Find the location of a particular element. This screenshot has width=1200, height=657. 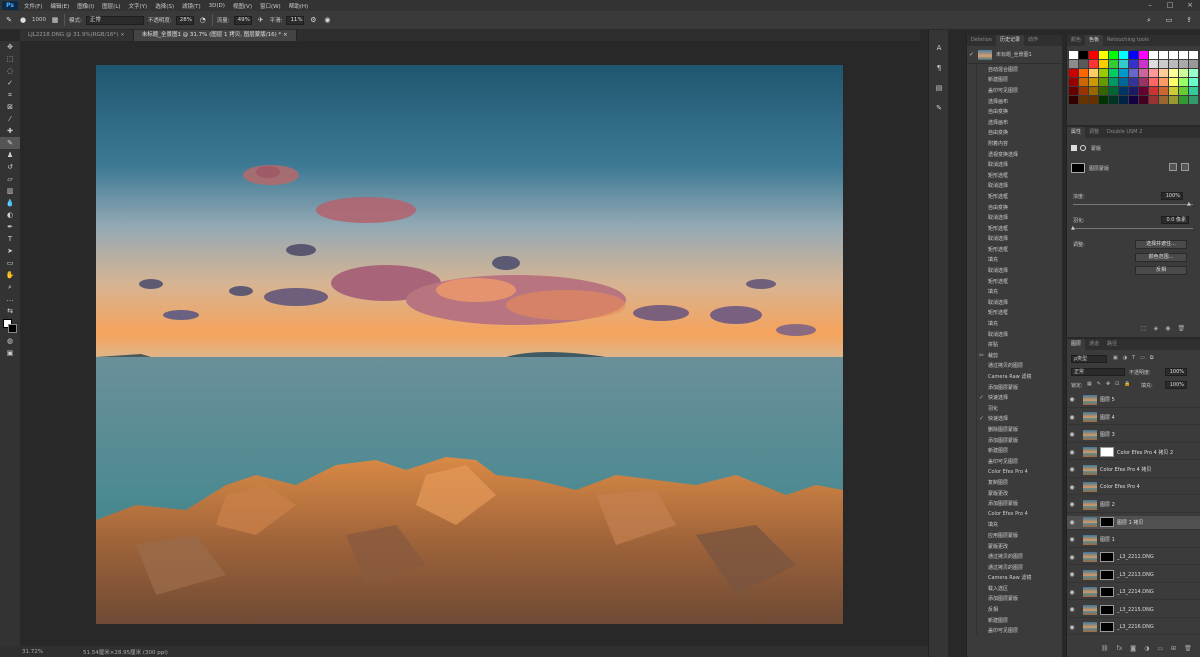

history-item: Camera Raw 滤镜 is located at coordinates (1014, 376).